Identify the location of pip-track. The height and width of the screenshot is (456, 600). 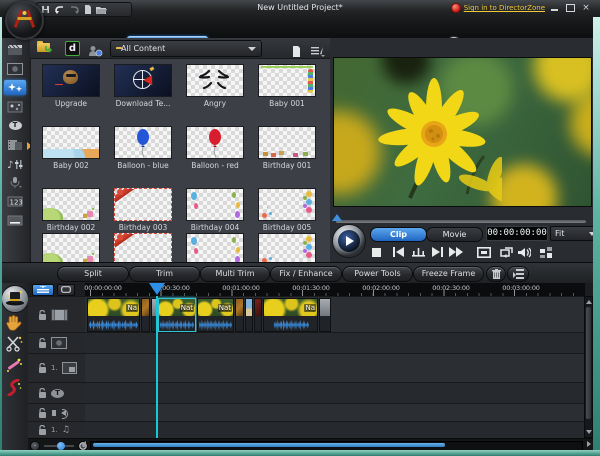
(334, 368).